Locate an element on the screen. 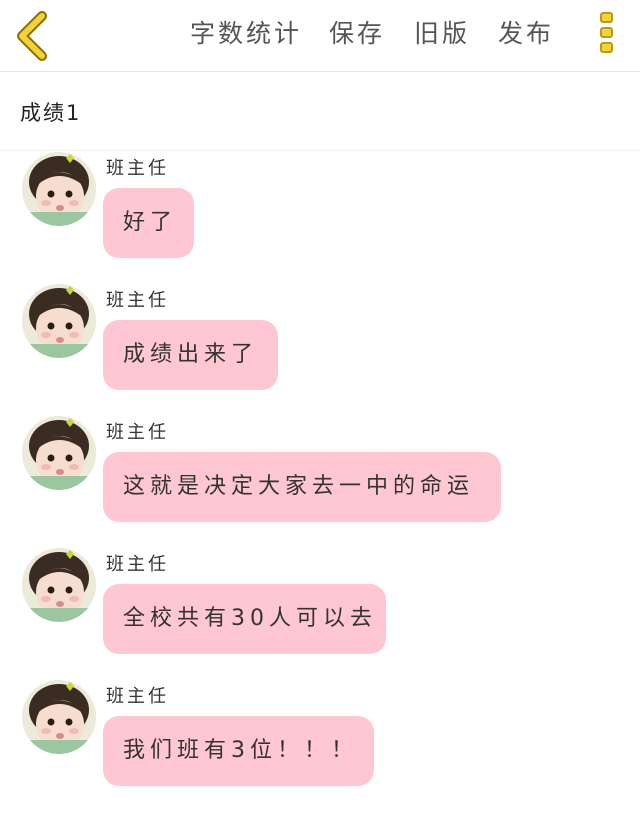  message-bubble: 成绩出来了 is located at coordinates (190, 355).